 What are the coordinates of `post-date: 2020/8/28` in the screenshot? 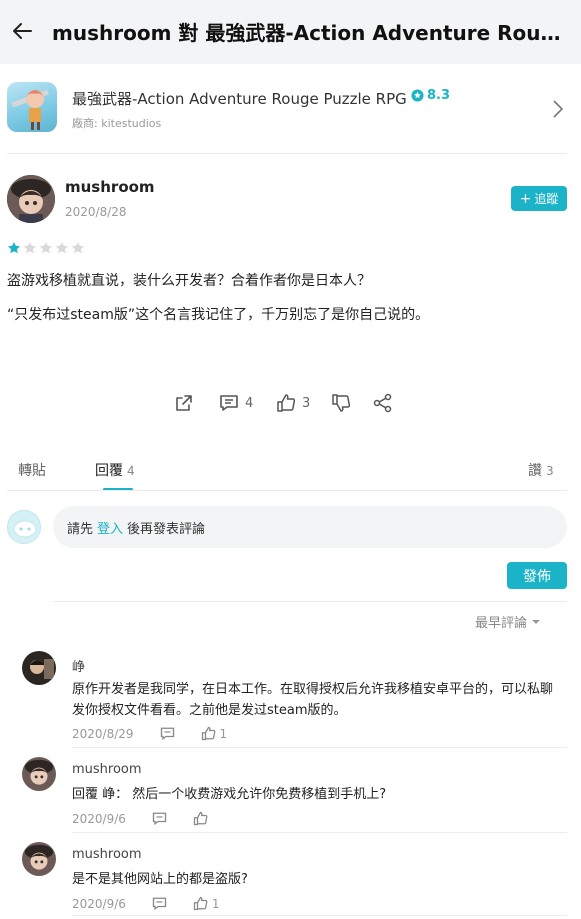 It's located at (96, 212).